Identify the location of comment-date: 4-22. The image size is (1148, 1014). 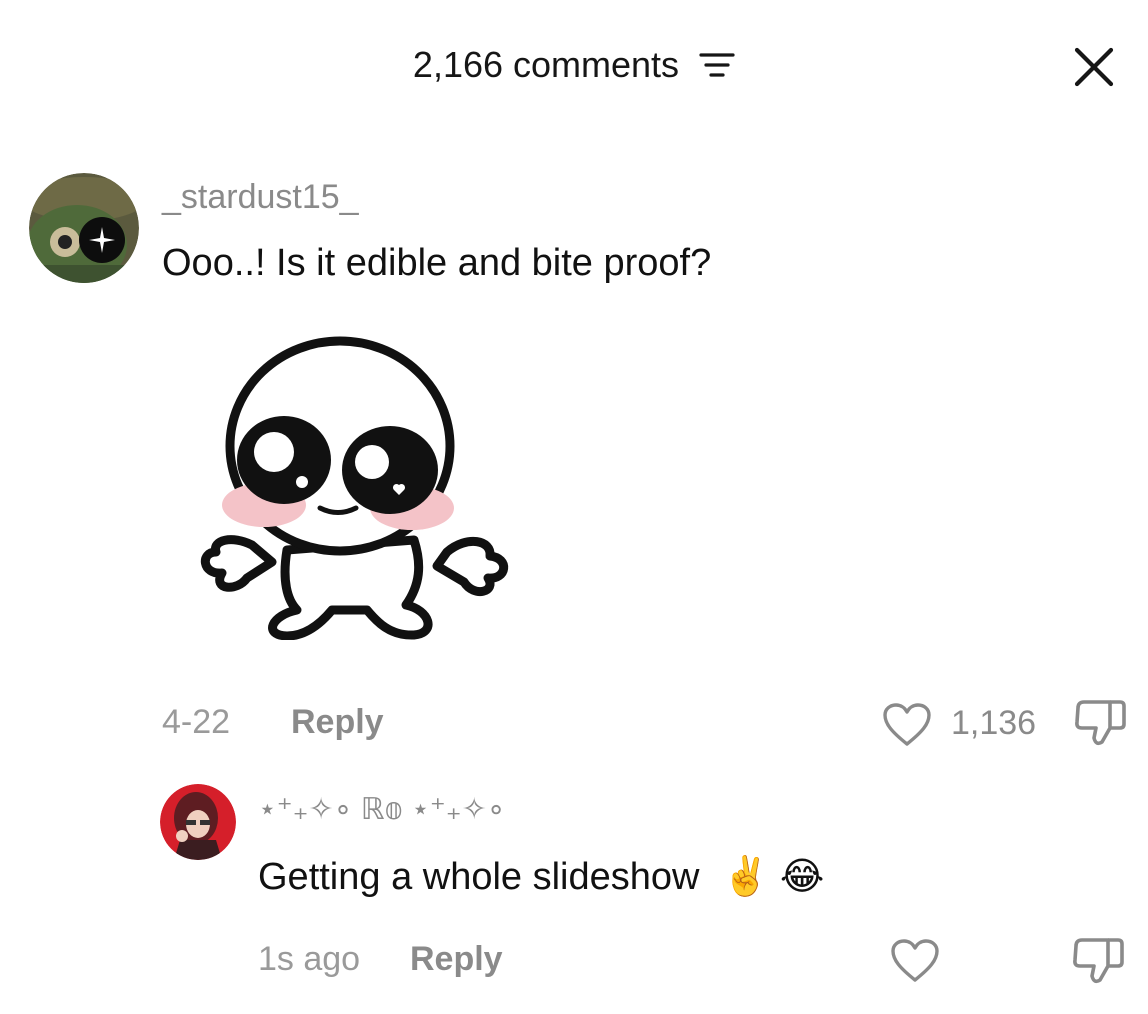
(196, 722).